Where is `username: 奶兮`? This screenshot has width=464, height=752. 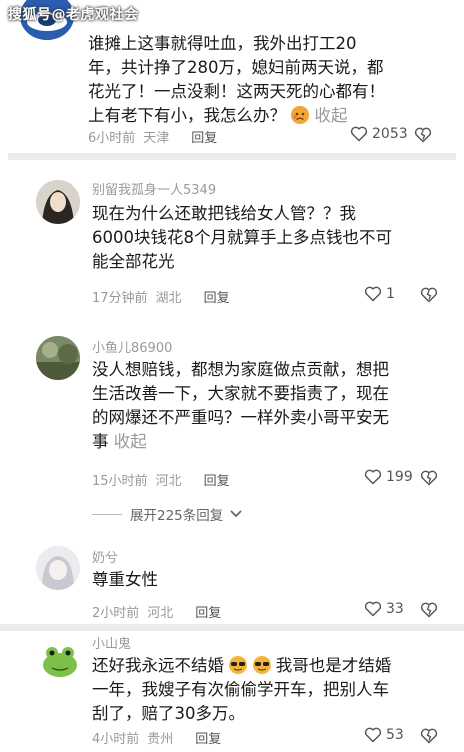 username: 奶兮 is located at coordinates (105, 556).